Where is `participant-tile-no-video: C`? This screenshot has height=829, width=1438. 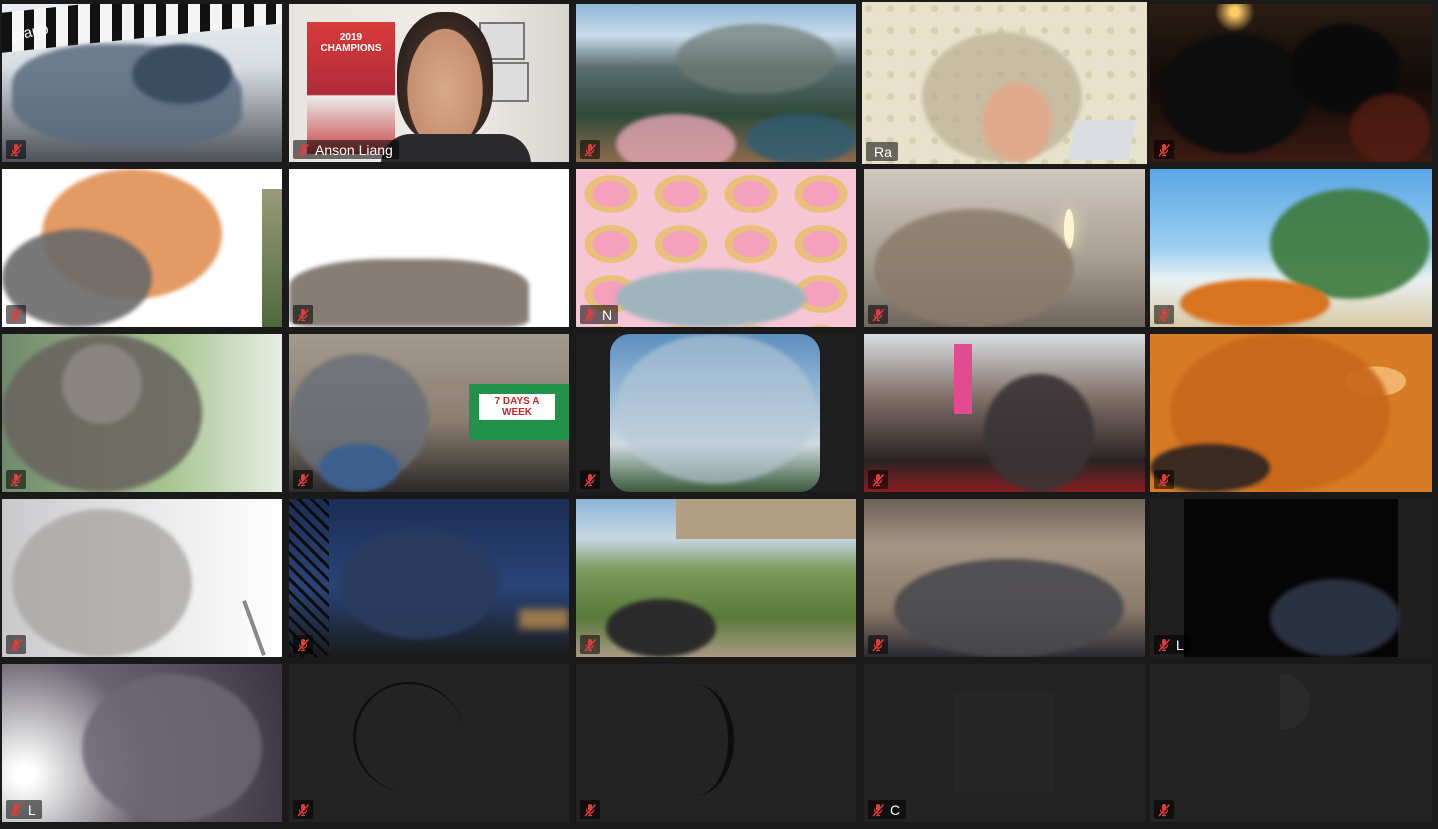
participant-tile-no-video: C is located at coordinates (1004, 743).